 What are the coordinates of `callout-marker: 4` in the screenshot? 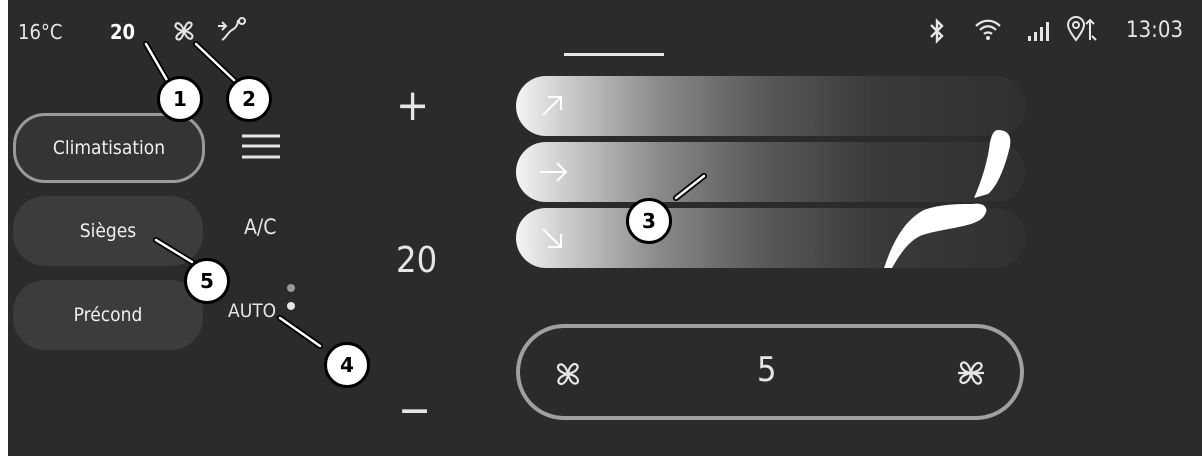 It's located at (347, 365).